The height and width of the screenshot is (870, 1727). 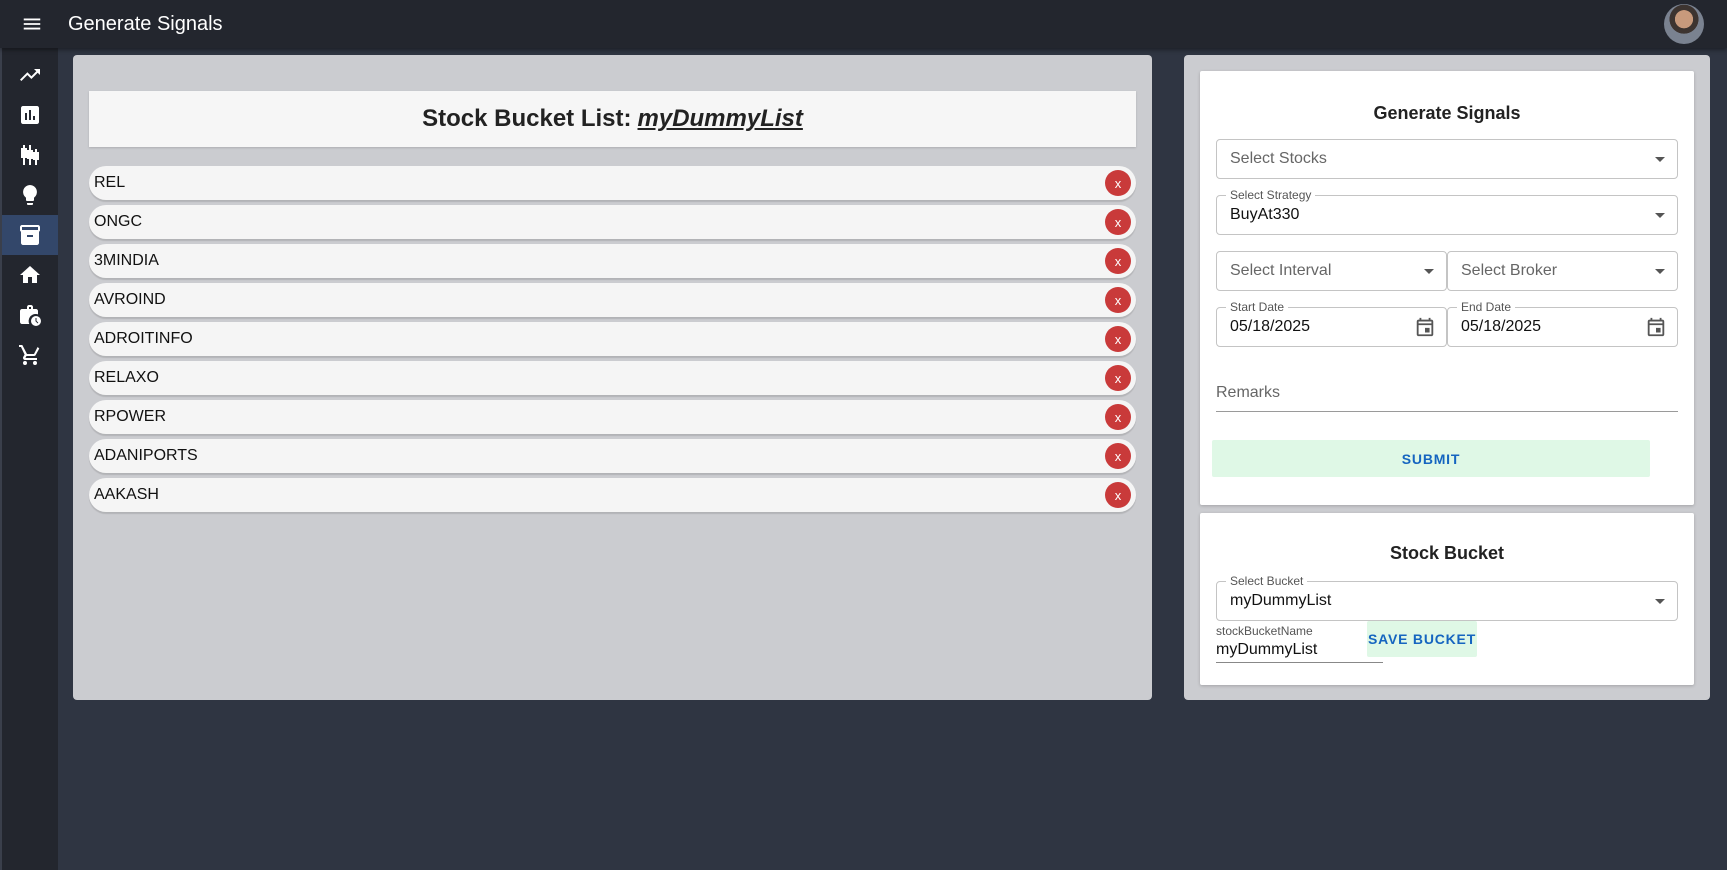 I want to click on sidebar-item-cart, so click(x=30, y=355).